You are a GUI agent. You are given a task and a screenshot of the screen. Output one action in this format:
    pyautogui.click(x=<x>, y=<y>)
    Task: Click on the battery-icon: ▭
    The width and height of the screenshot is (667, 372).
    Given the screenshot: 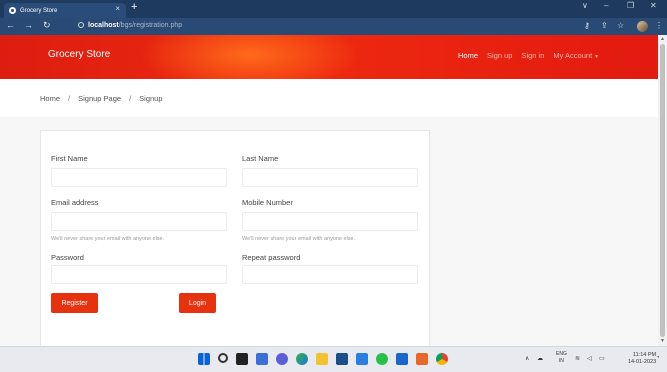 What is the action you would take?
    pyautogui.click(x=602, y=358)
    